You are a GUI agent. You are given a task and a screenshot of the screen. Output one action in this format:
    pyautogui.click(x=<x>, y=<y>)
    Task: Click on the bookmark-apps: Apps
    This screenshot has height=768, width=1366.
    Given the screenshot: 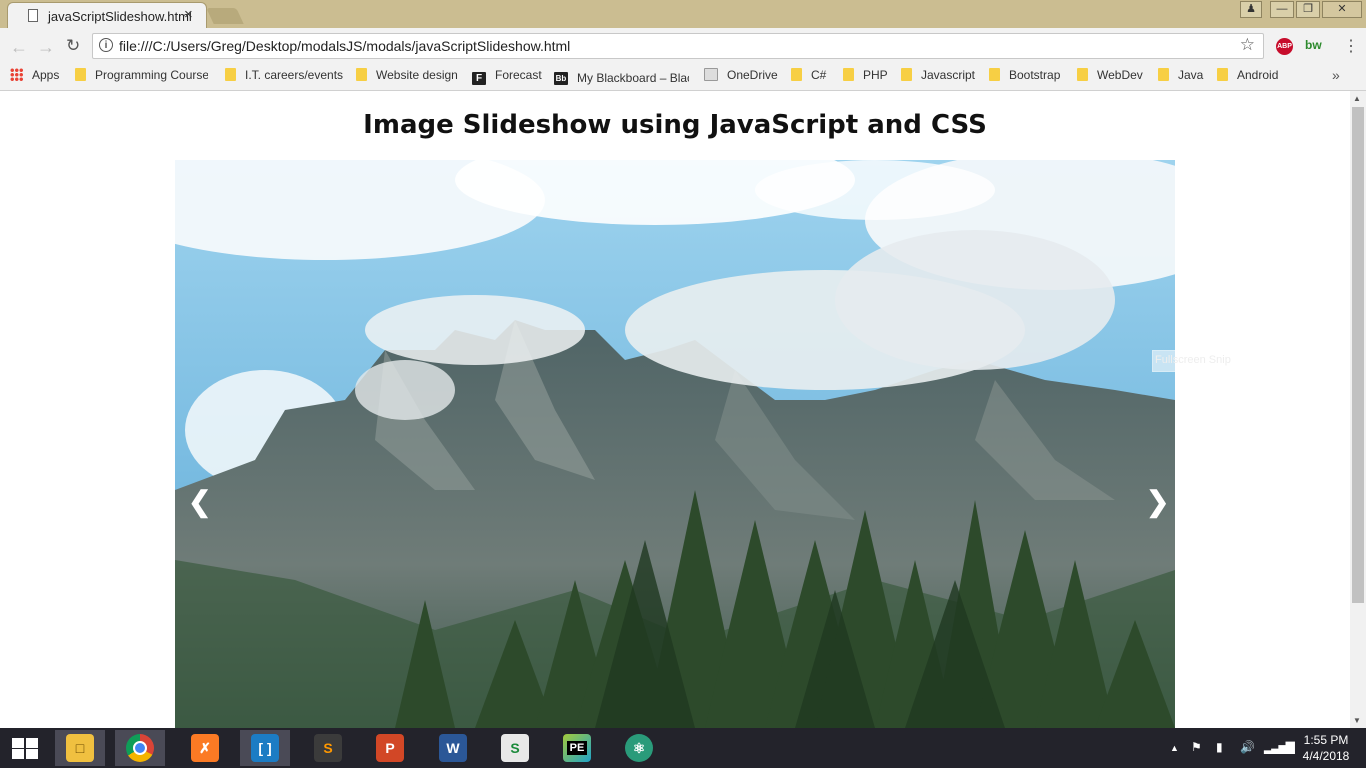 What is the action you would take?
    pyautogui.click(x=34, y=77)
    